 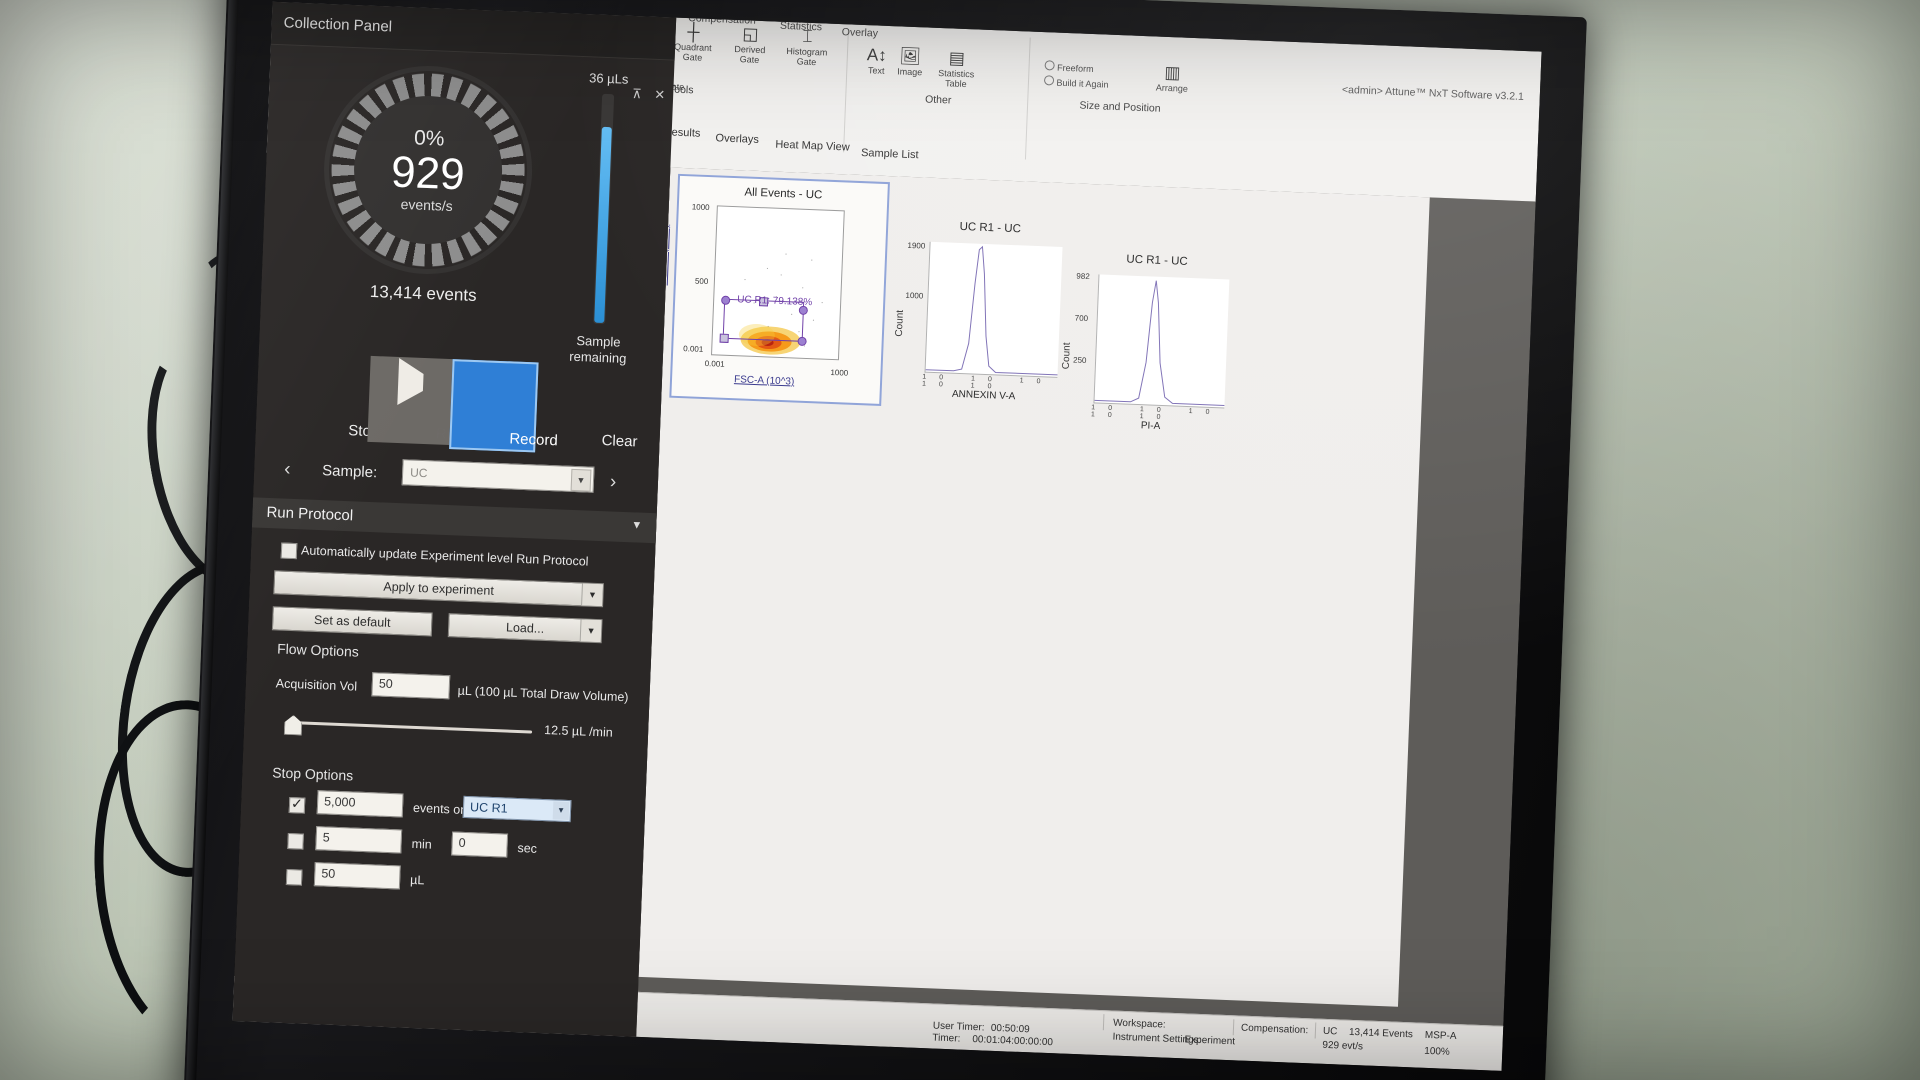 What do you see at coordinates (957, 69) in the screenshot?
I see `statistics-table-icon: ▤ Statistics Table` at bounding box center [957, 69].